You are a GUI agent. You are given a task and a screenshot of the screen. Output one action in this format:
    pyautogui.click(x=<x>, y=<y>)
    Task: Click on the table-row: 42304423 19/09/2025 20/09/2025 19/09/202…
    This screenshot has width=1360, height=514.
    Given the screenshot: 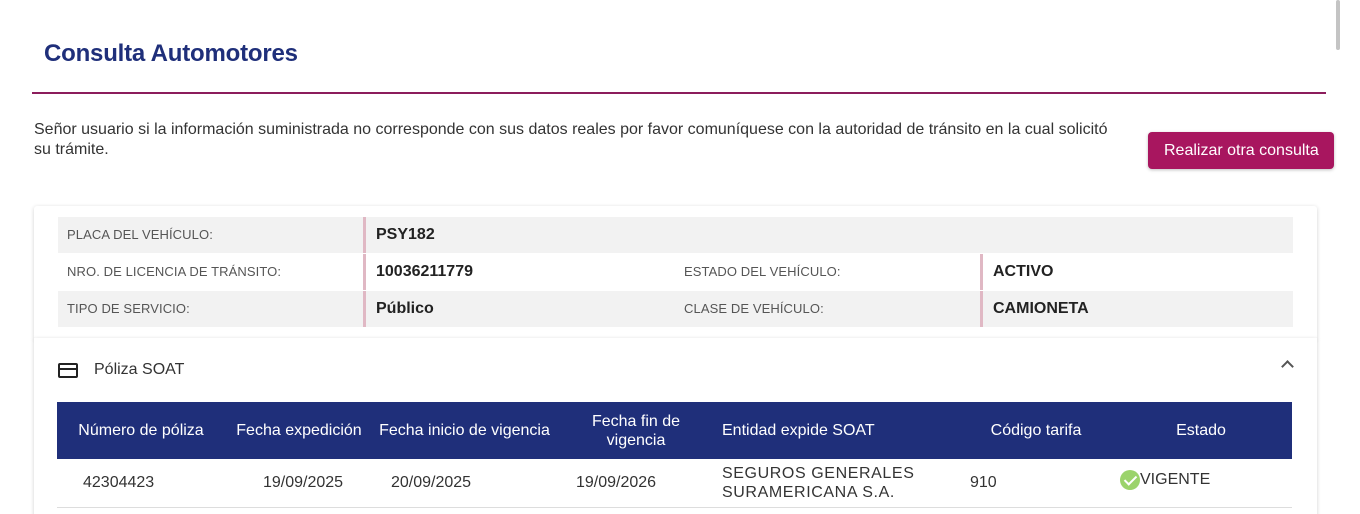 What is the action you would take?
    pyautogui.click(x=674, y=483)
    